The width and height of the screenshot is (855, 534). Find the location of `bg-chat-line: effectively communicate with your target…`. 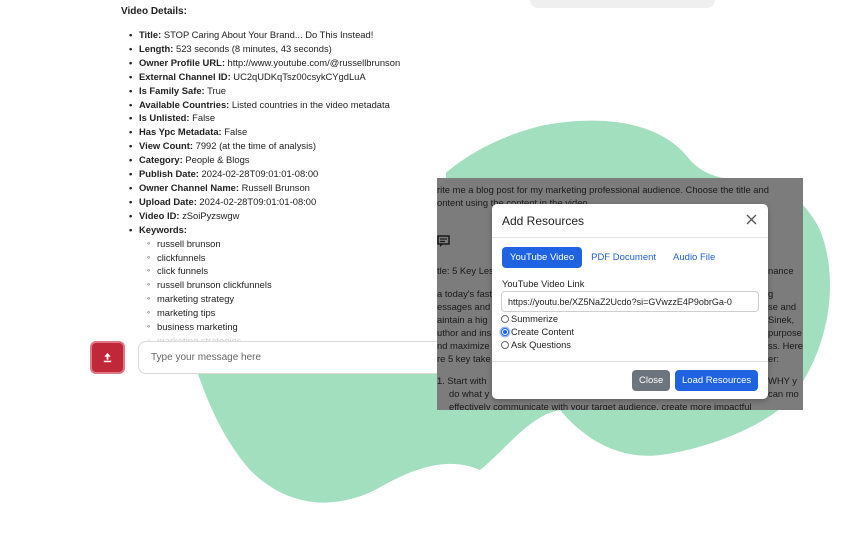

bg-chat-line: effectively communicate with your target… is located at coordinates (600, 405).